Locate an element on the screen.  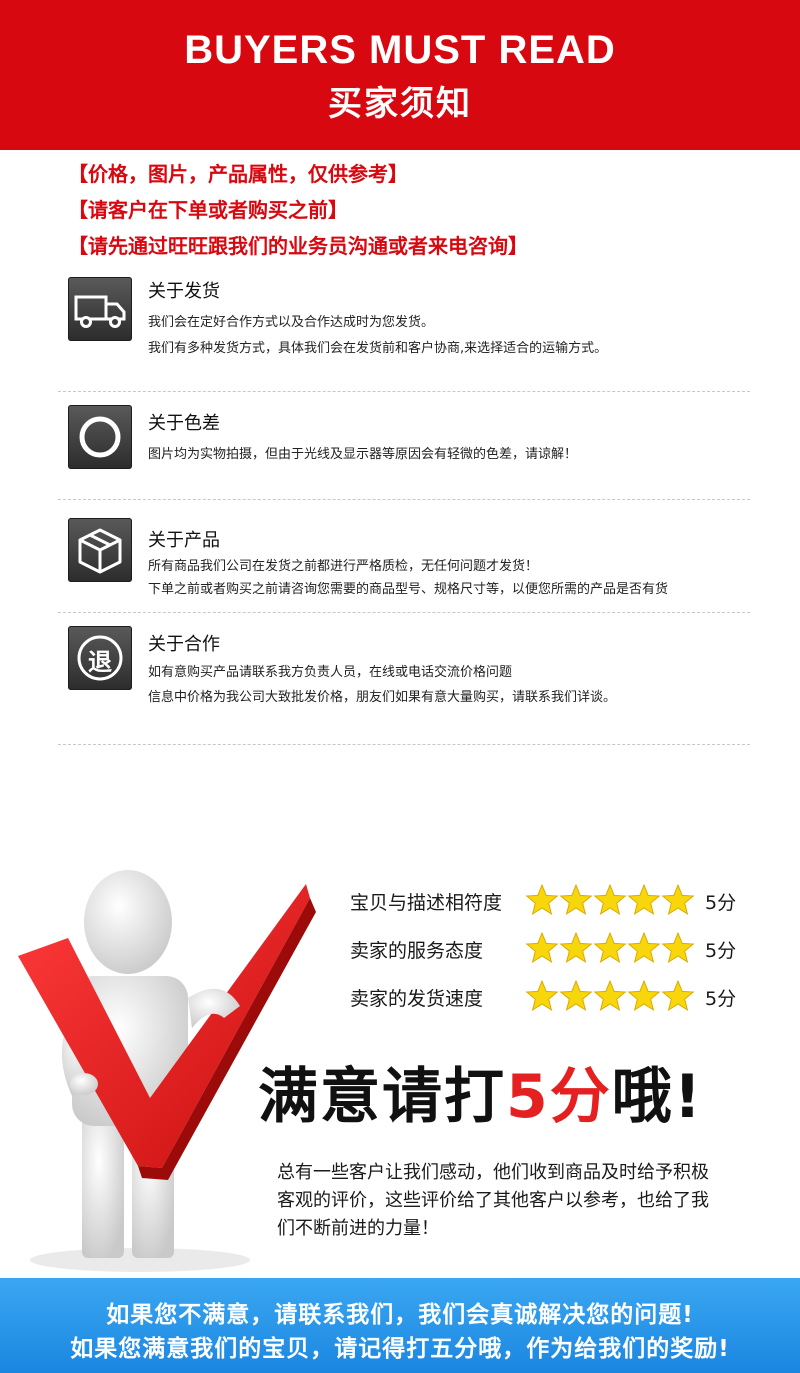
headline-text: 满意请打 is located at coordinates (382, 1097).